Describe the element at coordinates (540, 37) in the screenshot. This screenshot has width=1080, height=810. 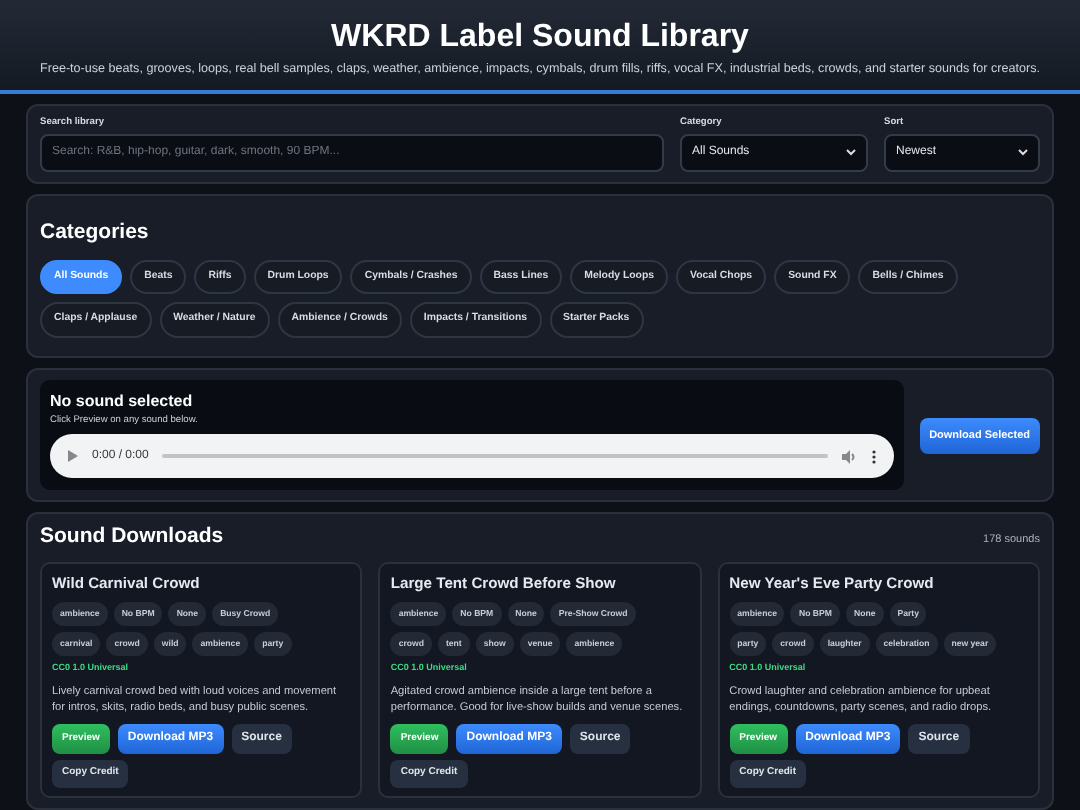
I see `page-title: WKRD Label Sound Library` at that location.